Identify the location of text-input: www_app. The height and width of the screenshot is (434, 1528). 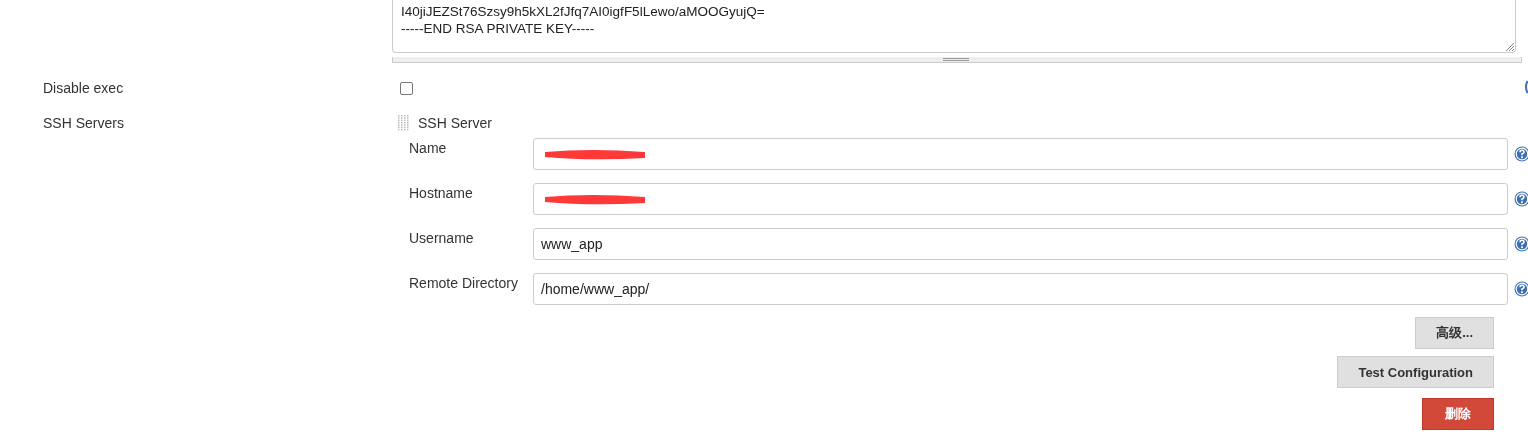
(1020, 244).